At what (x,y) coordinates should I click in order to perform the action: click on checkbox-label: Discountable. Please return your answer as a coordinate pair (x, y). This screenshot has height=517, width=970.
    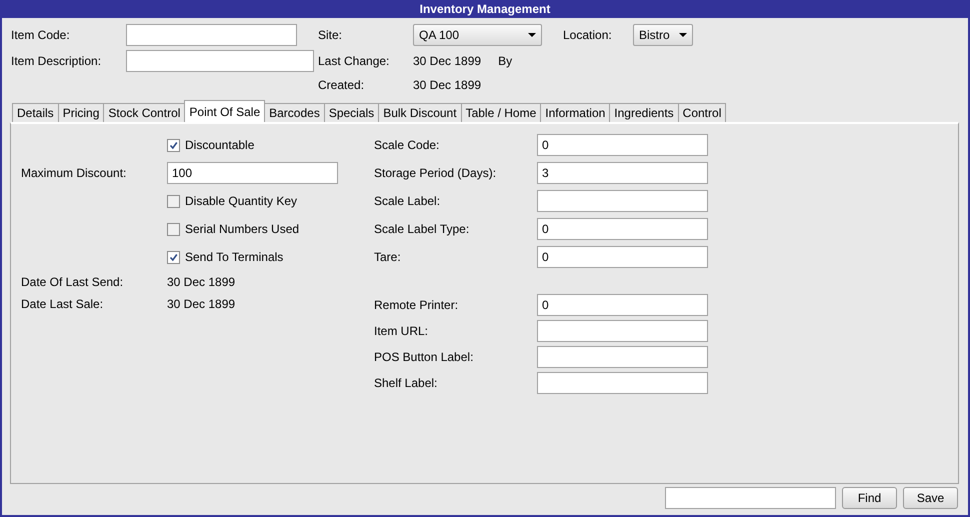
    Looking at the image, I should click on (219, 145).